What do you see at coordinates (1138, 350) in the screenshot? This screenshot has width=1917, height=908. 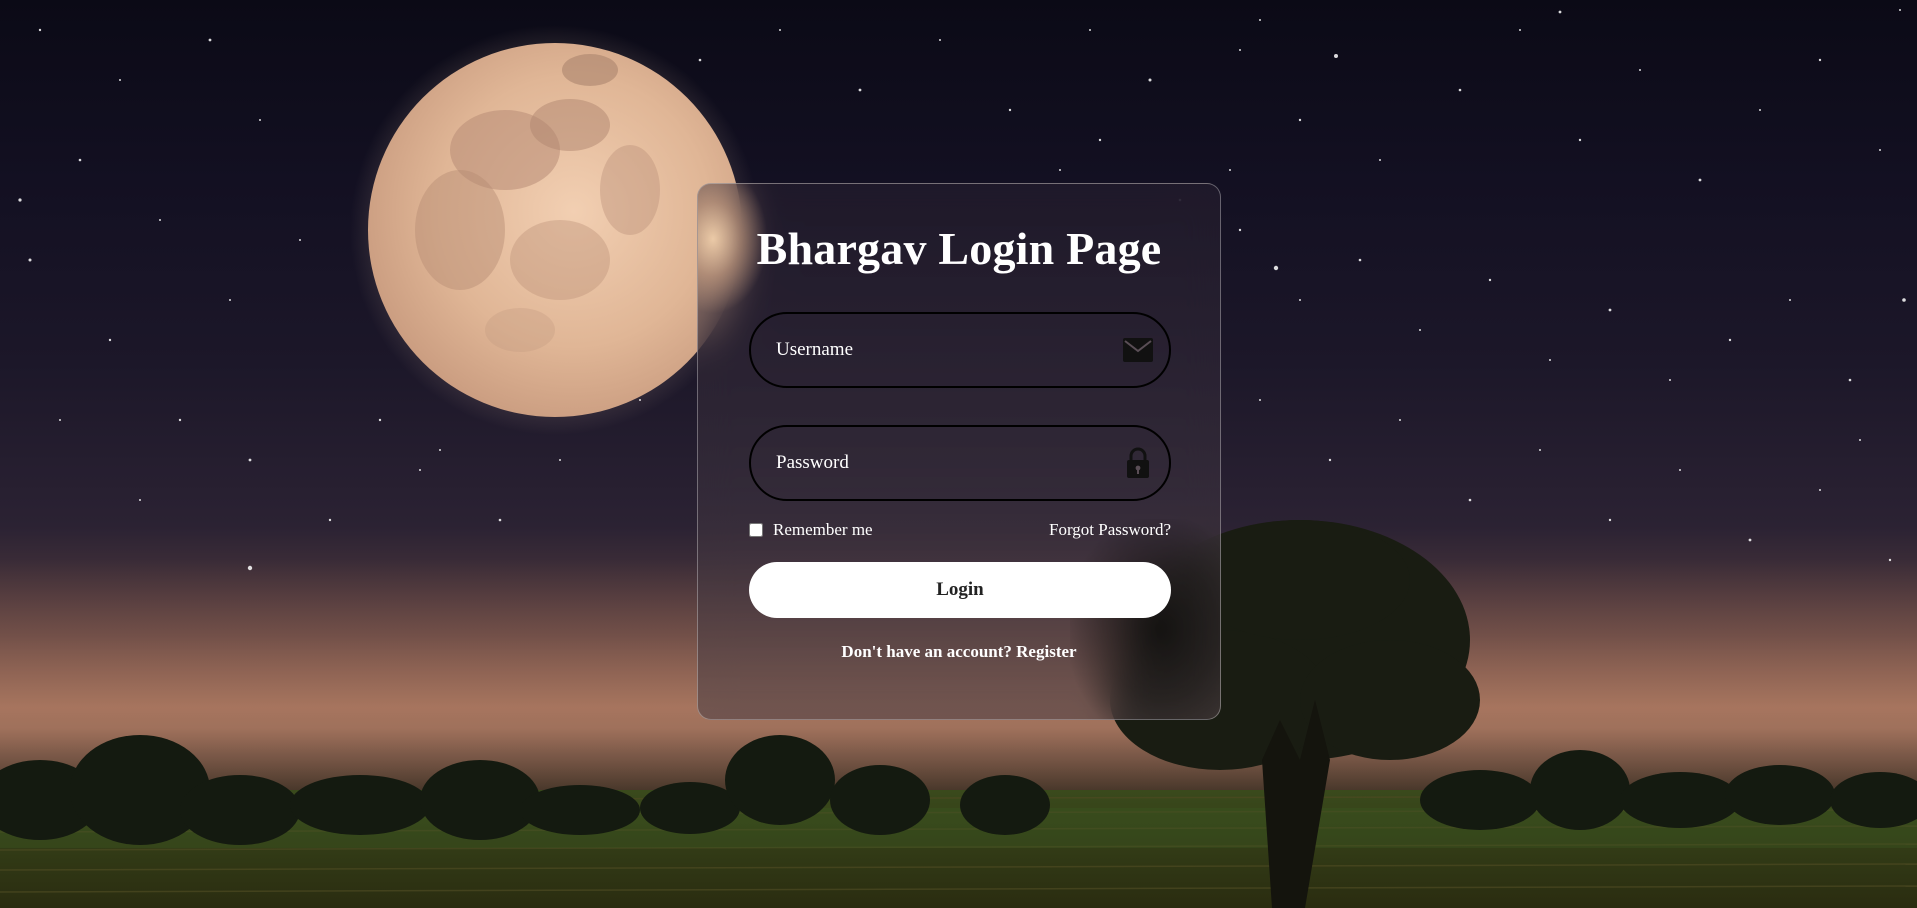 I see `mail-icon` at bounding box center [1138, 350].